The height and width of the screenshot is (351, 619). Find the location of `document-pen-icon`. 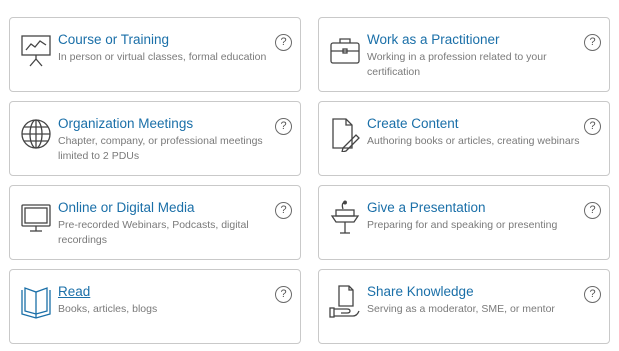

document-pen-icon is located at coordinates (345, 134).